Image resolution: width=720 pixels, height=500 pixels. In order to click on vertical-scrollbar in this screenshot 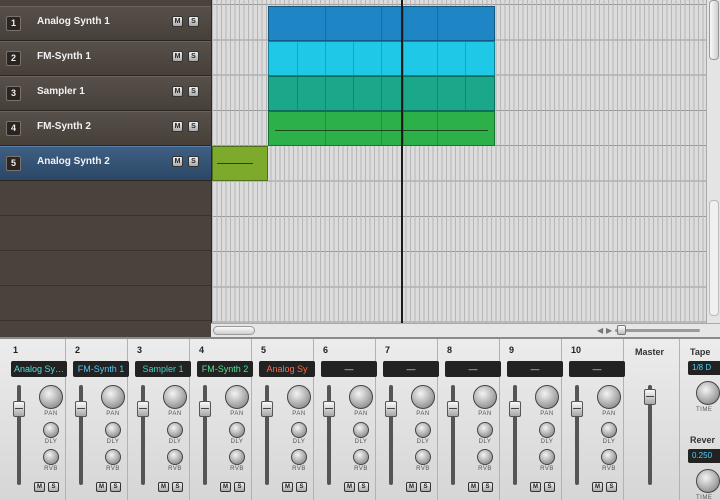, I will do `click(713, 161)`.